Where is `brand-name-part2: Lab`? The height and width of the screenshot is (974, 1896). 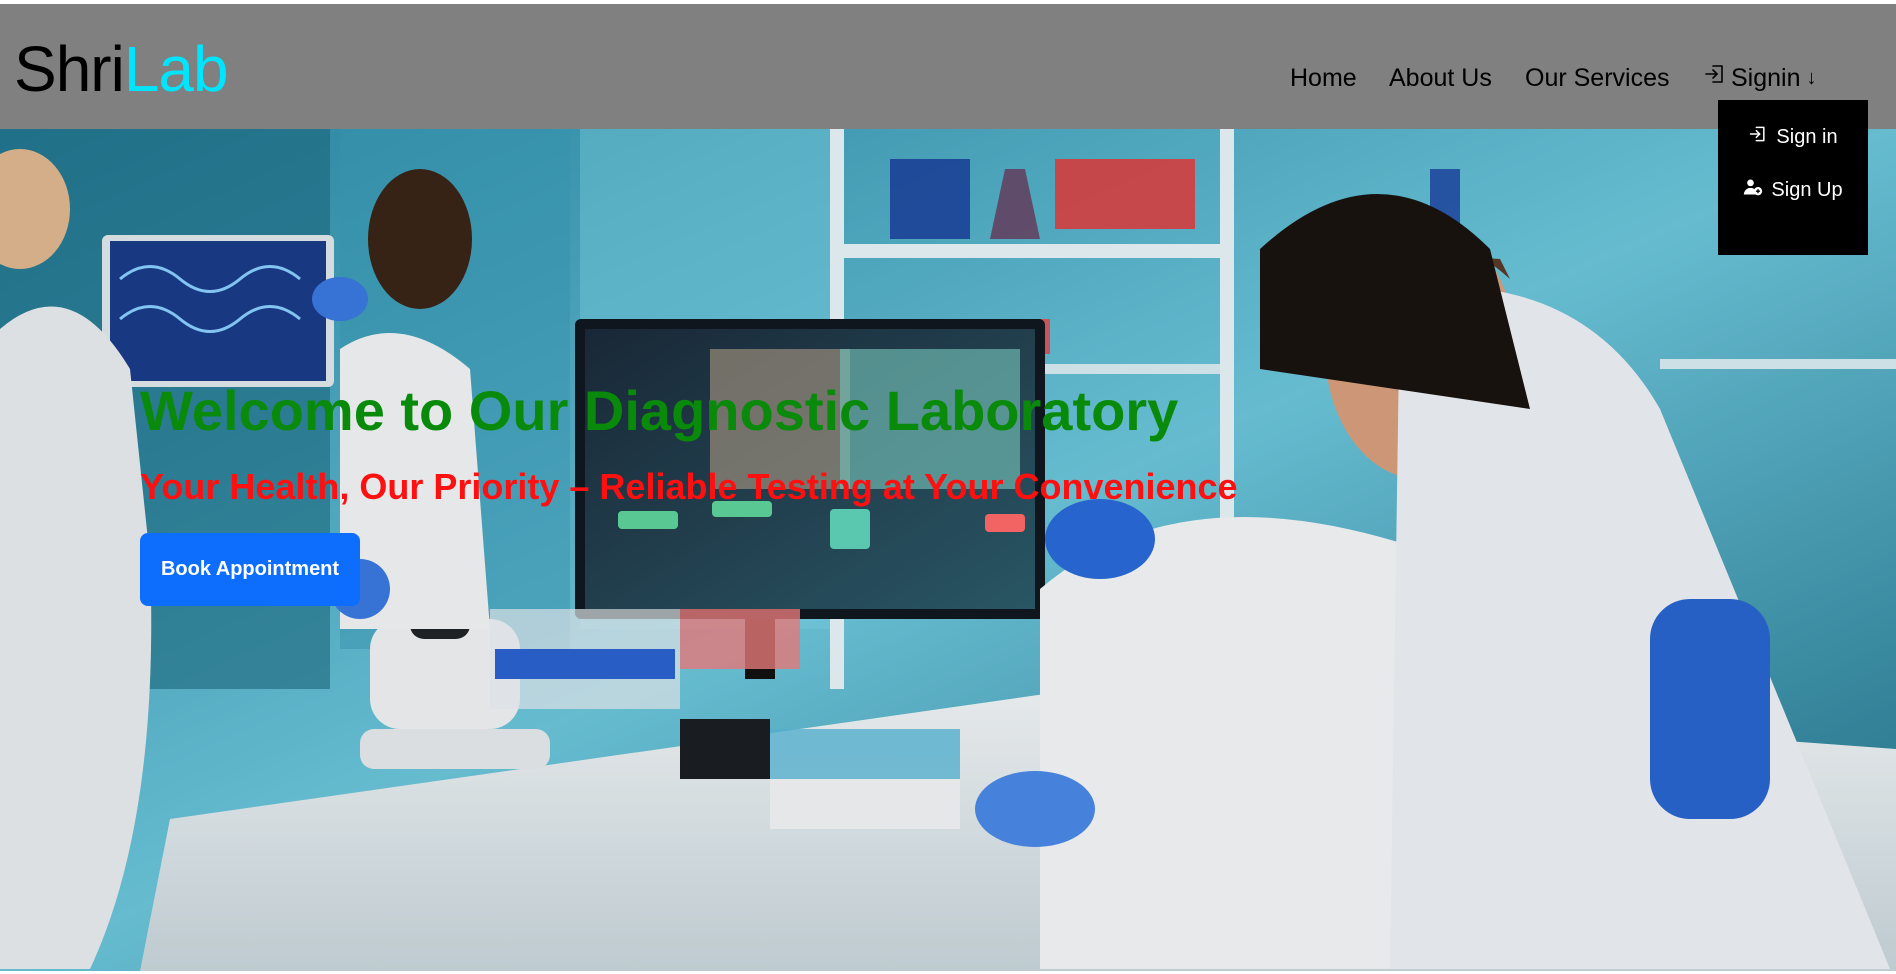
brand-name-part2: Lab is located at coordinates (176, 69).